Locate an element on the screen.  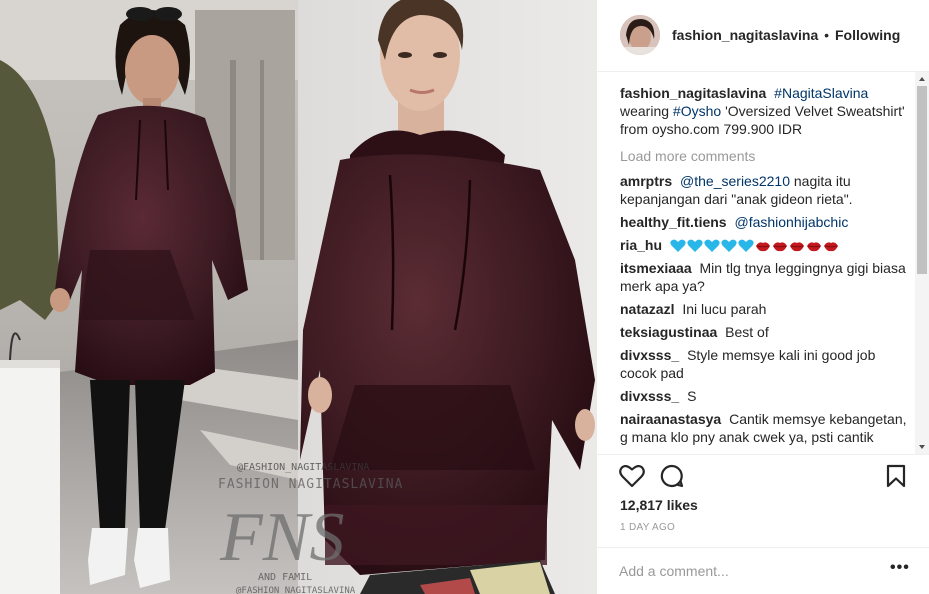
mention-link: @fashionhijabchic is located at coordinates (791, 222).